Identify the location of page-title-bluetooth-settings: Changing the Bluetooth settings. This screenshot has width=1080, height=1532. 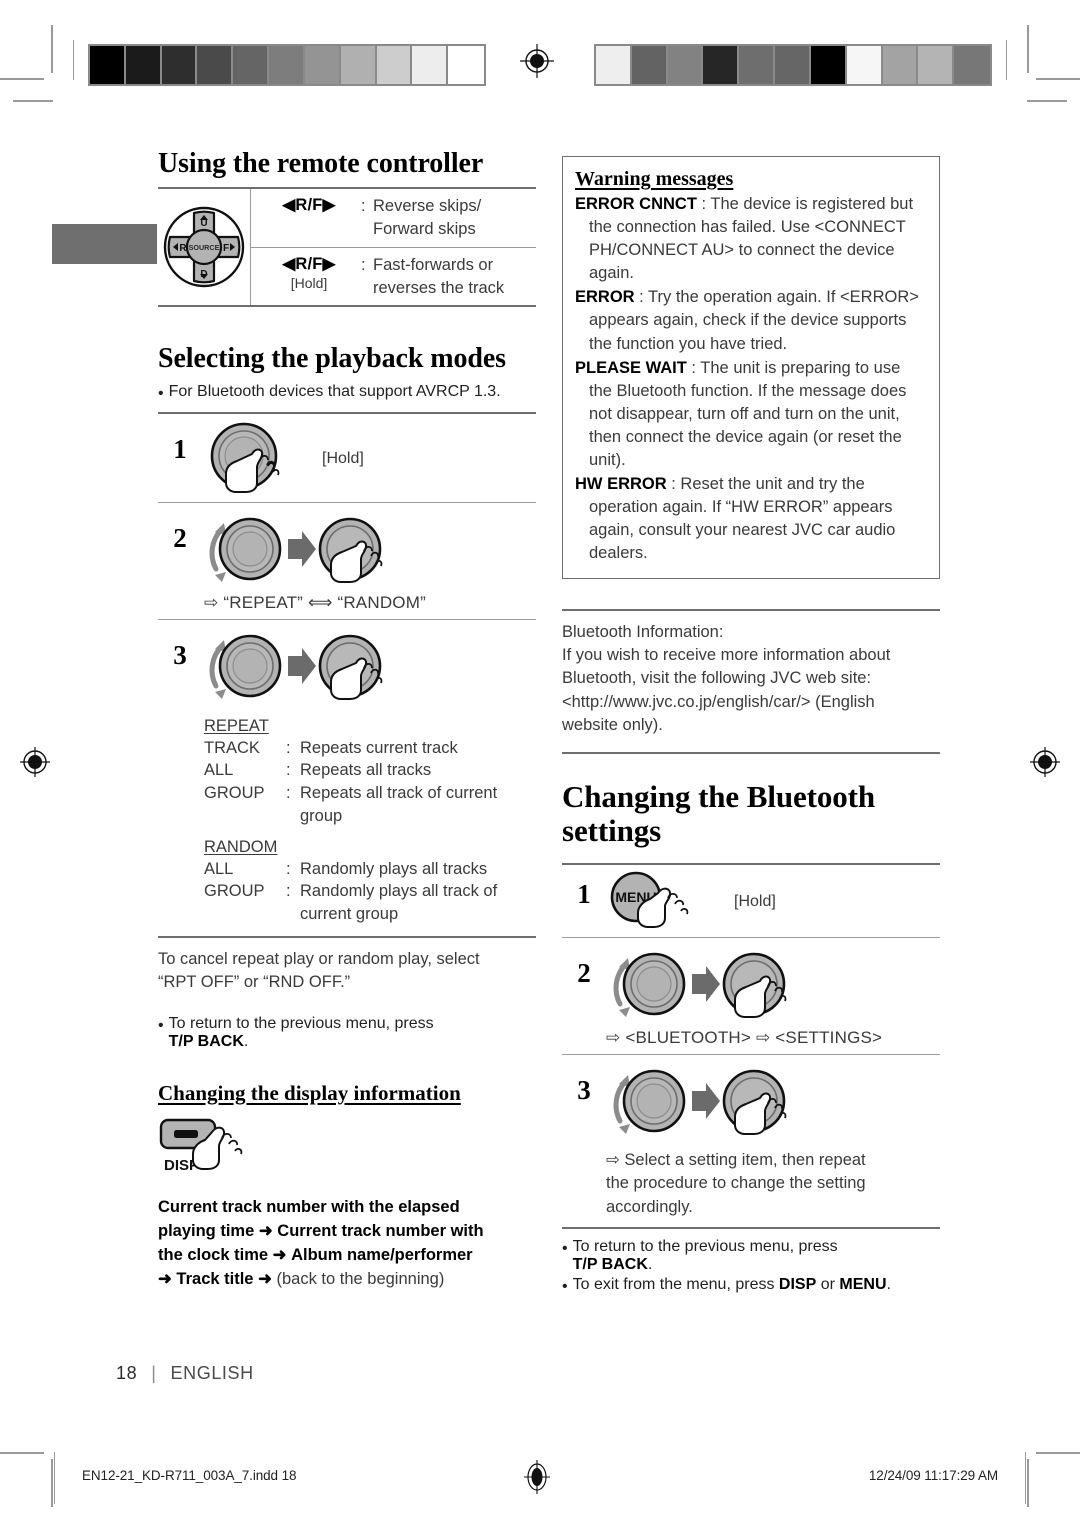
(719, 813).